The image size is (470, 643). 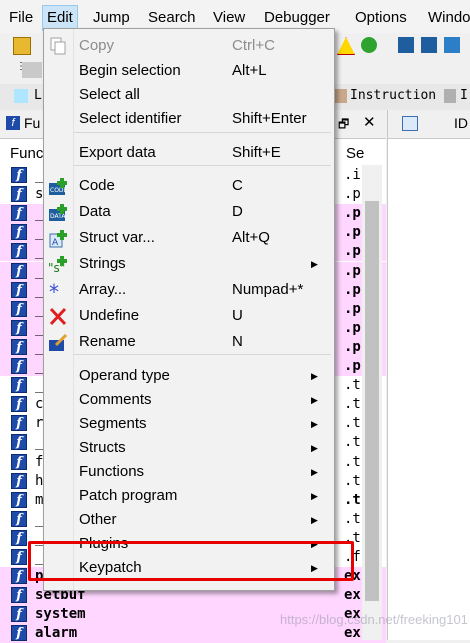 I want to click on menu-item-shortcut: Ctrl+C, so click(x=253, y=45).